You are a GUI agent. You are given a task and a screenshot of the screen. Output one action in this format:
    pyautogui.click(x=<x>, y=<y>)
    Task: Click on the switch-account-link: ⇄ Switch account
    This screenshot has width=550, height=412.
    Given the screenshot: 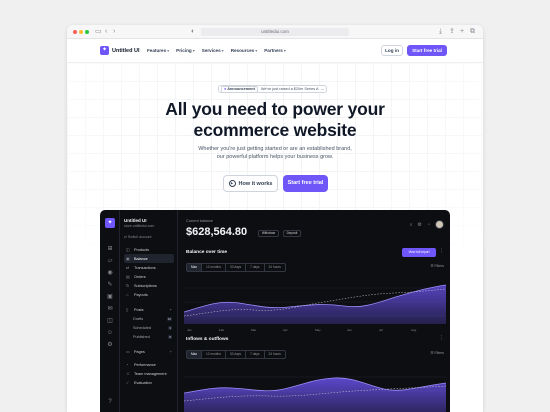 What is the action you would take?
    pyautogui.click(x=137, y=237)
    